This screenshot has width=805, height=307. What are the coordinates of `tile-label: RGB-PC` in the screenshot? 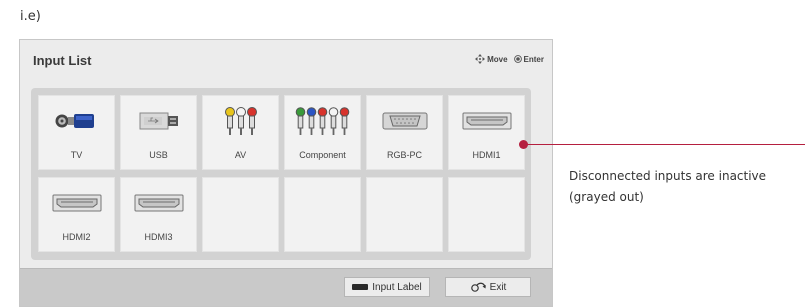 It's located at (404, 155).